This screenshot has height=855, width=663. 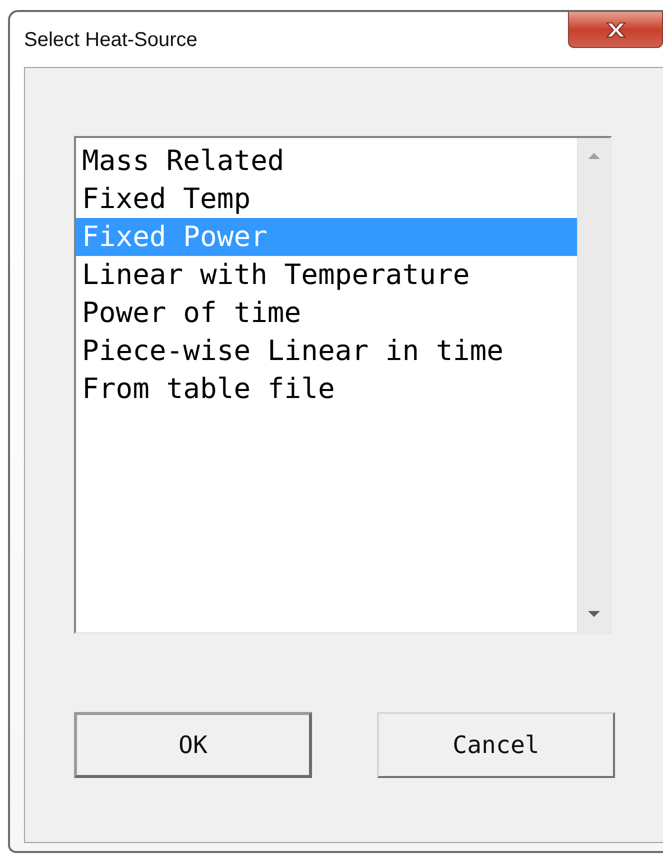 I want to click on scroll-bar, so click(x=593, y=385).